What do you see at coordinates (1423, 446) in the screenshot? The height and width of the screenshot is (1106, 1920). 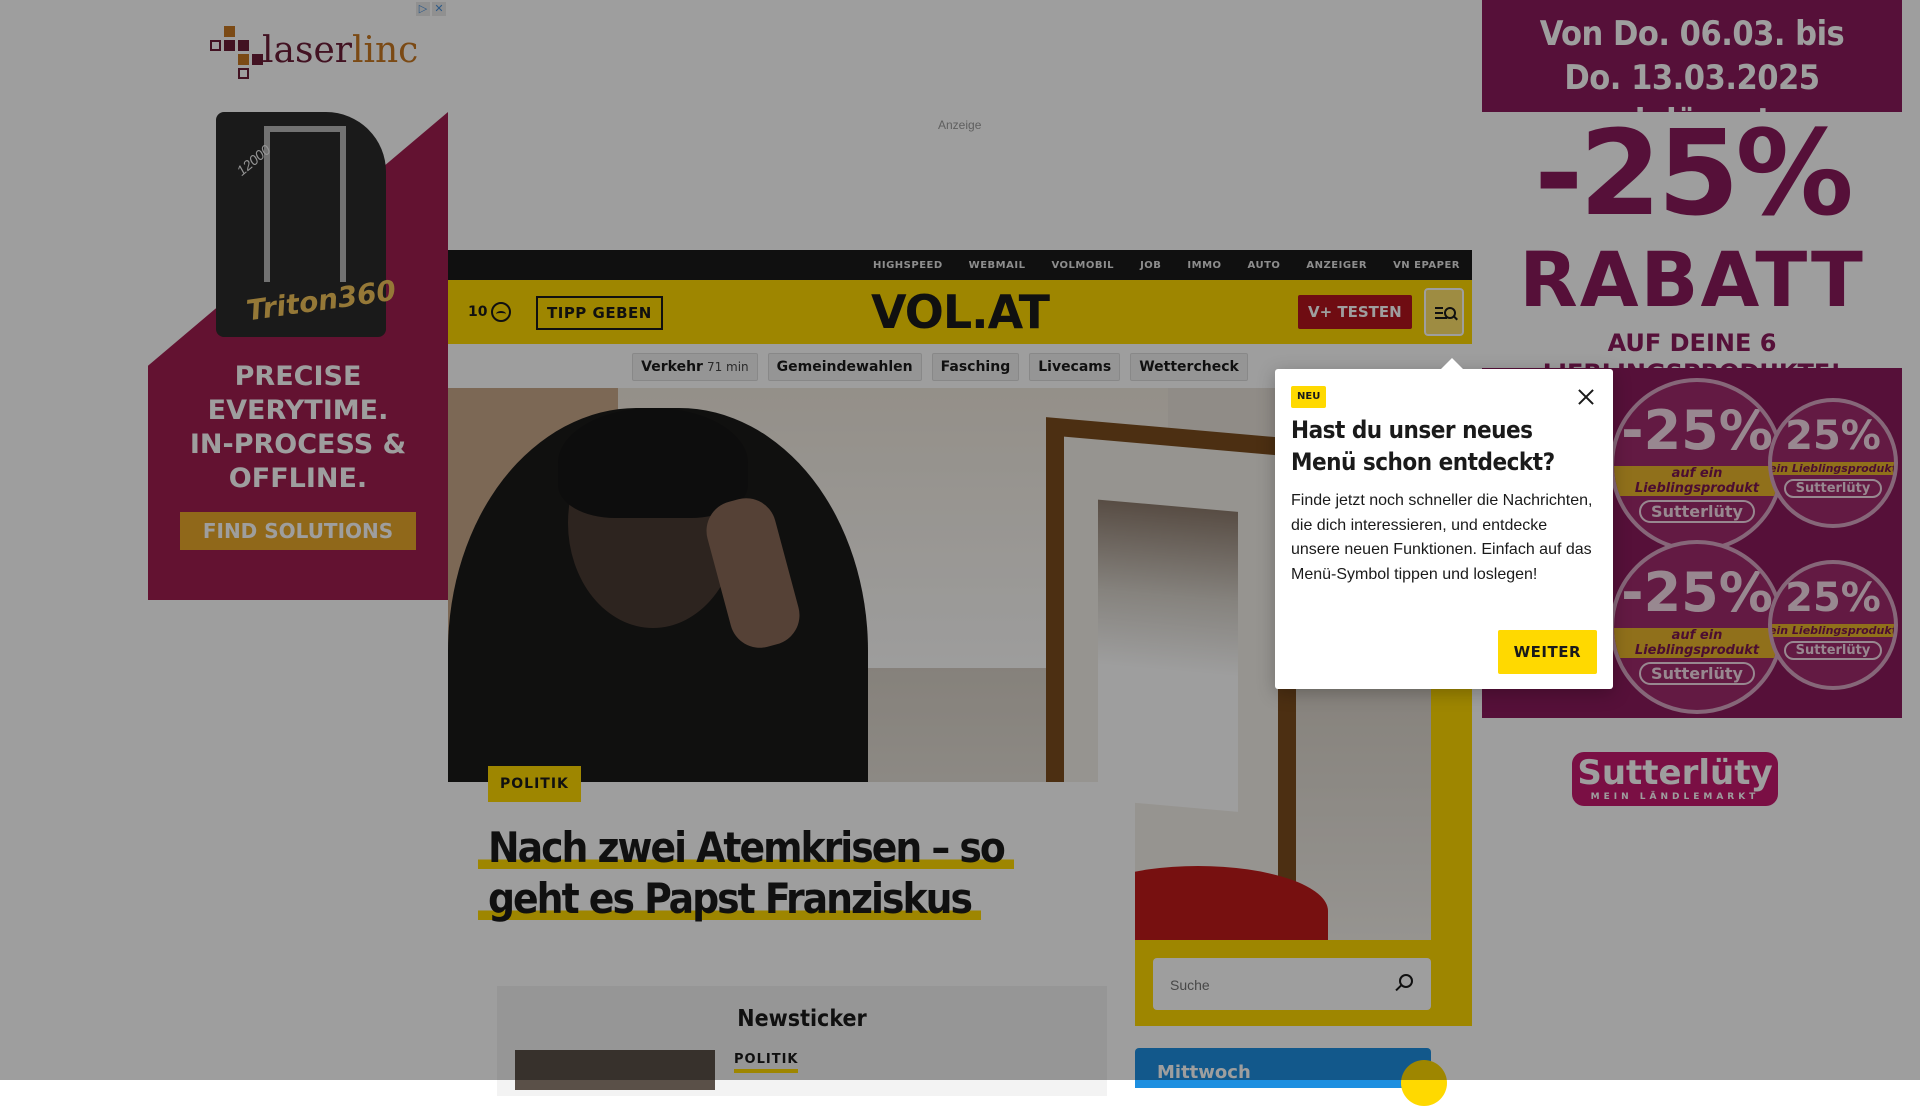 I see `popup-title: Hast du unser neues Menü schon entdeckt?` at bounding box center [1423, 446].